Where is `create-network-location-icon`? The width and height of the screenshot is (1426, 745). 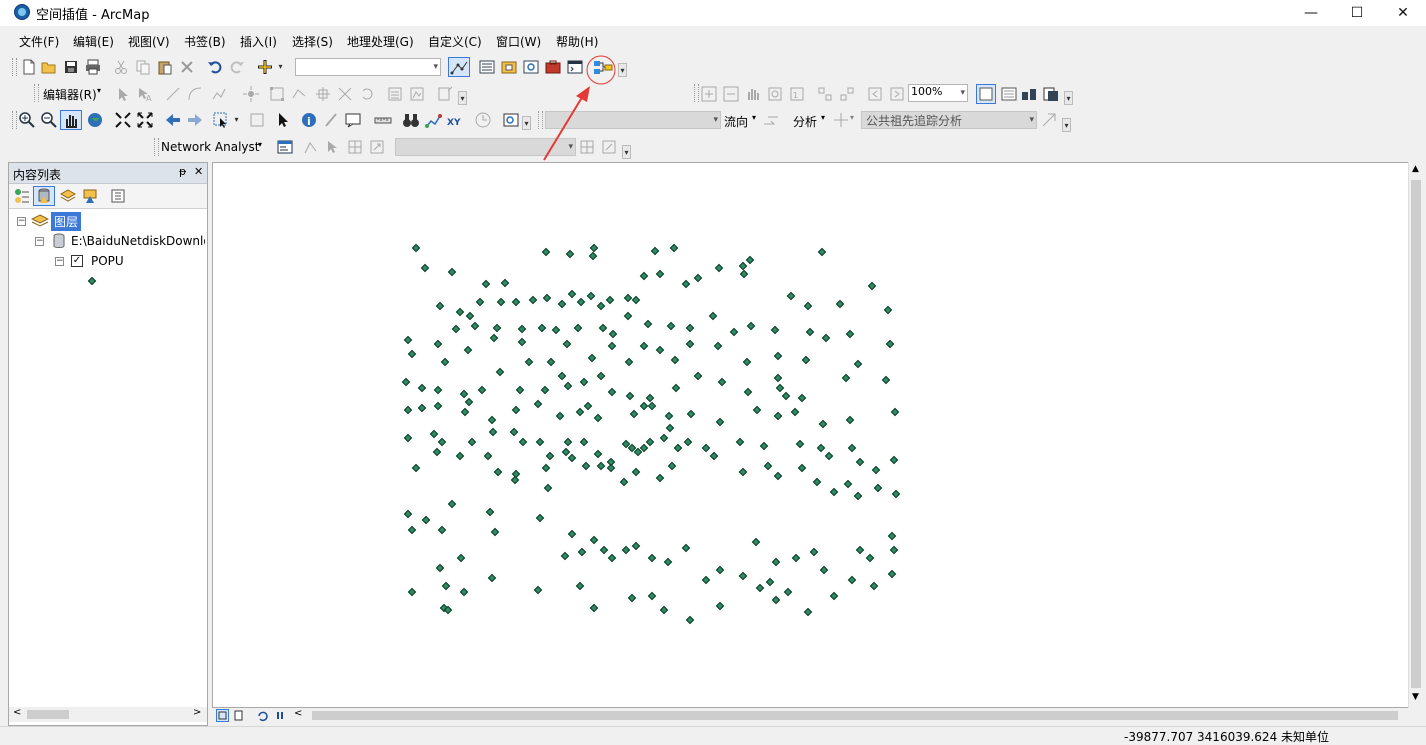
create-network-location-icon is located at coordinates (311, 147).